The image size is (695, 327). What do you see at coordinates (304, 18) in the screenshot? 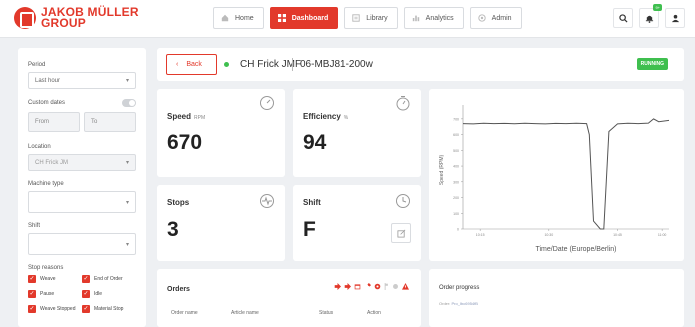
I see `nav-dashboard: Dashboard` at bounding box center [304, 18].